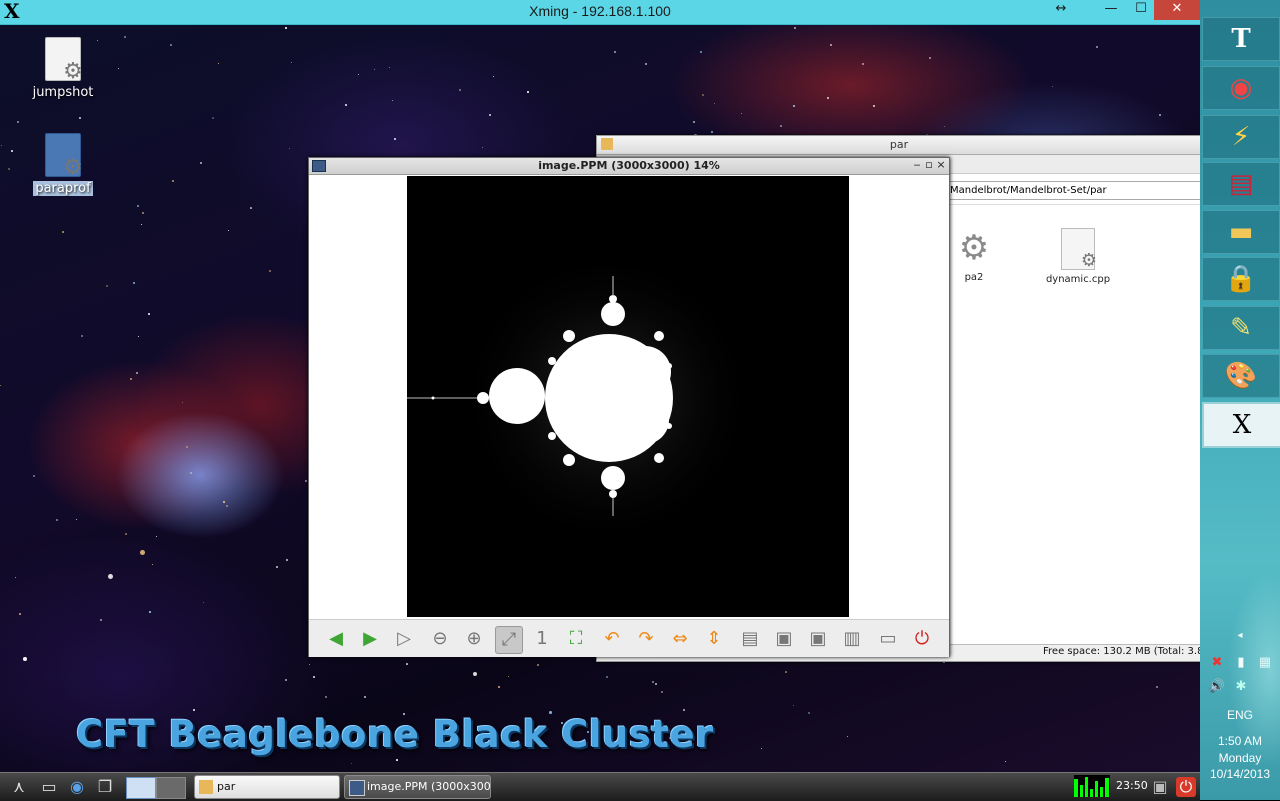 This screenshot has width=1280, height=801. I want to click on minimize-button: —, so click(1111, 10).